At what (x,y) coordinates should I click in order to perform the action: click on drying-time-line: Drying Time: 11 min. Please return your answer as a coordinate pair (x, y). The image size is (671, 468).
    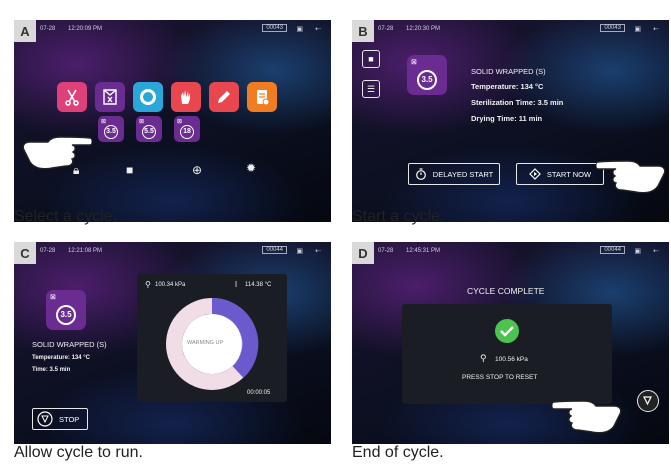
    Looking at the image, I should click on (507, 118).